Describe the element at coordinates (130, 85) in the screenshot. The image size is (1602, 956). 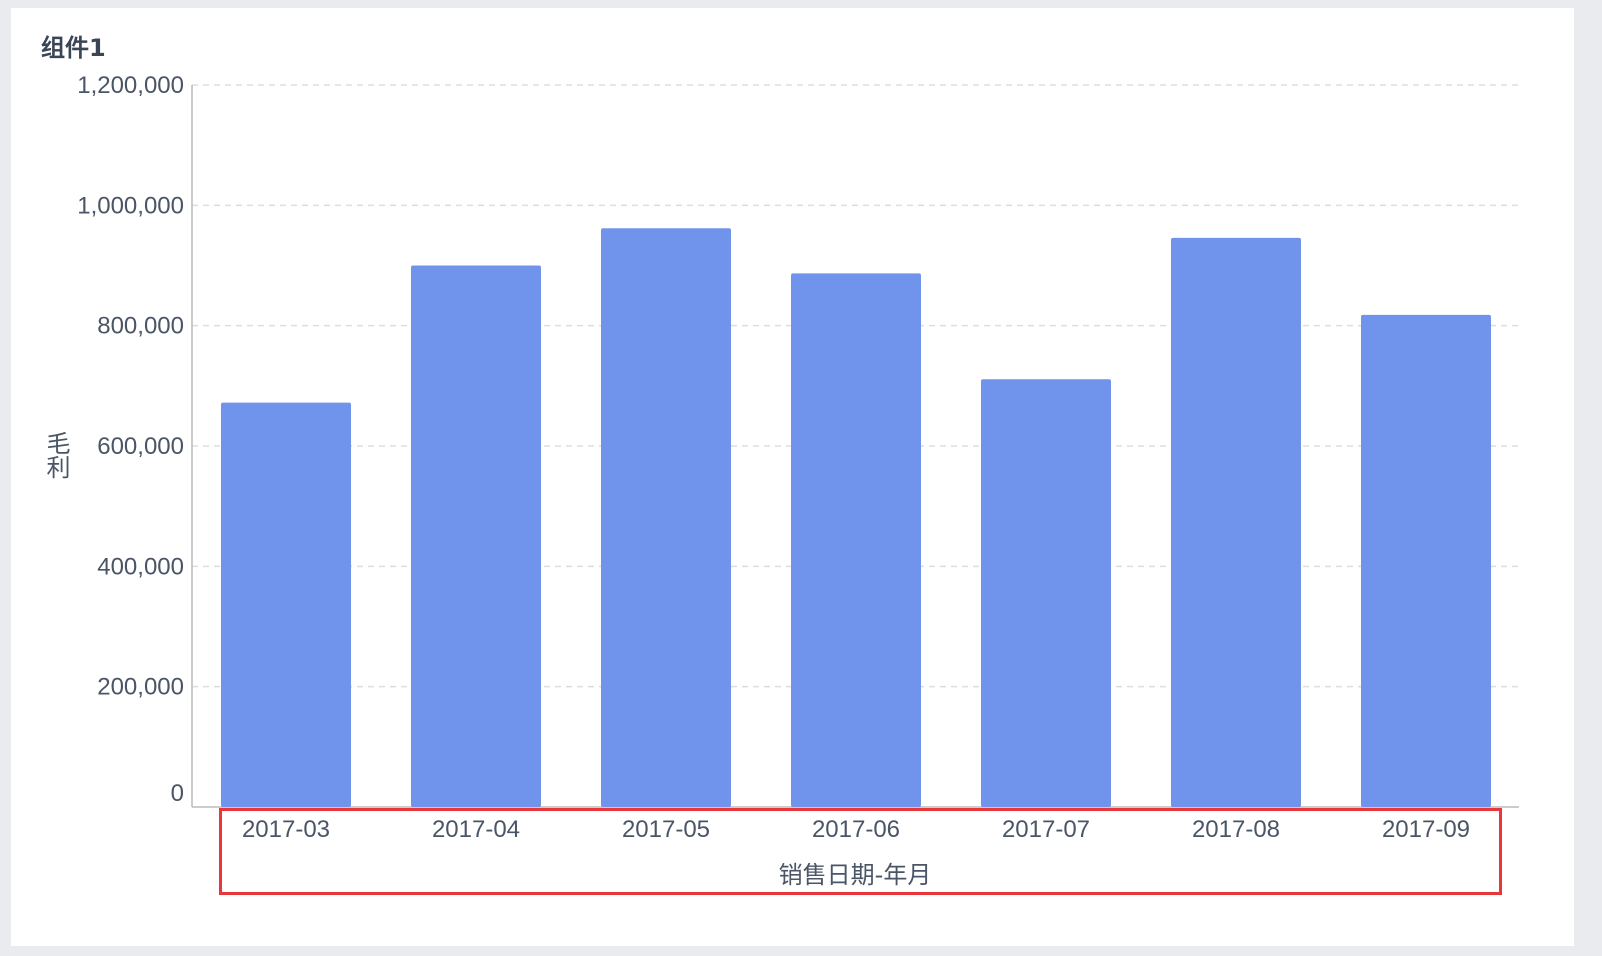
I see `y-tick-label: 1,200,000` at that location.